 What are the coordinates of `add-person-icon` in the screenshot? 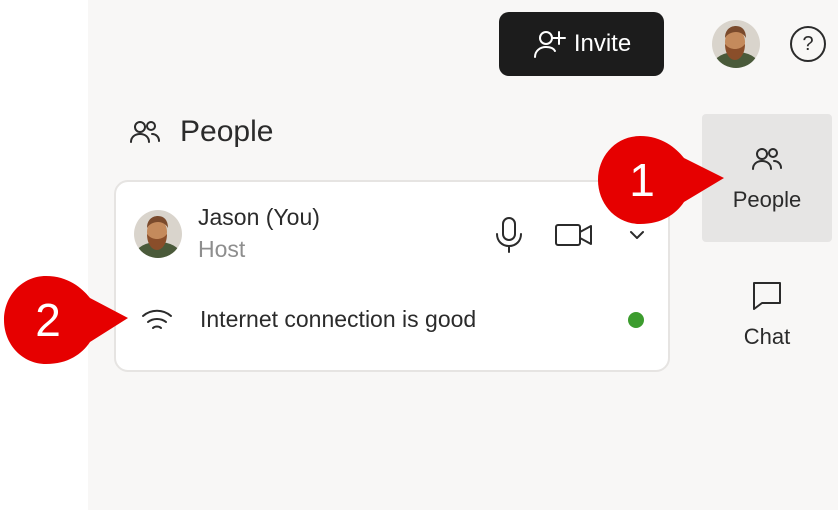 It's located at (549, 44).